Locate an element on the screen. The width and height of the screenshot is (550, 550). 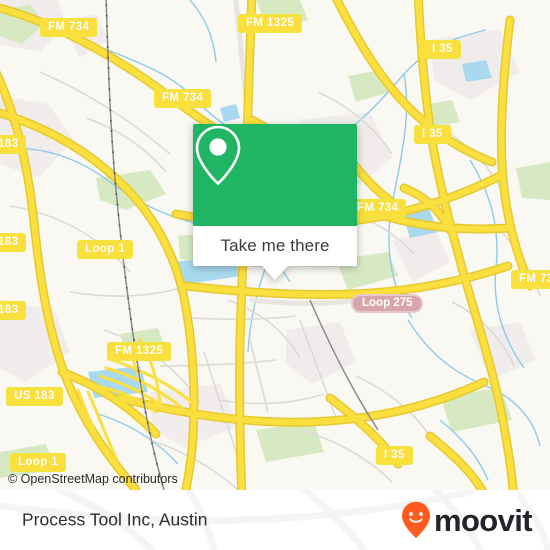
map-label-fm734-w: FM 734 is located at coordinates (183, 98).